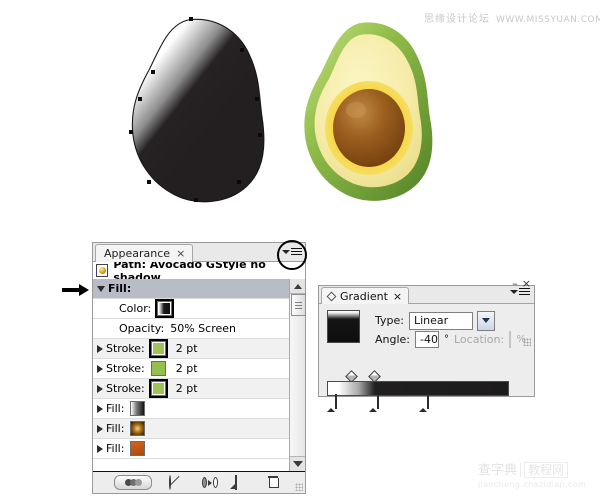 The width and height of the screenshot is (600, 500). What do you see at coordinates (135, 308) in the screenshot?
I see `row-label: Color:` at bounding box center [135, 308].